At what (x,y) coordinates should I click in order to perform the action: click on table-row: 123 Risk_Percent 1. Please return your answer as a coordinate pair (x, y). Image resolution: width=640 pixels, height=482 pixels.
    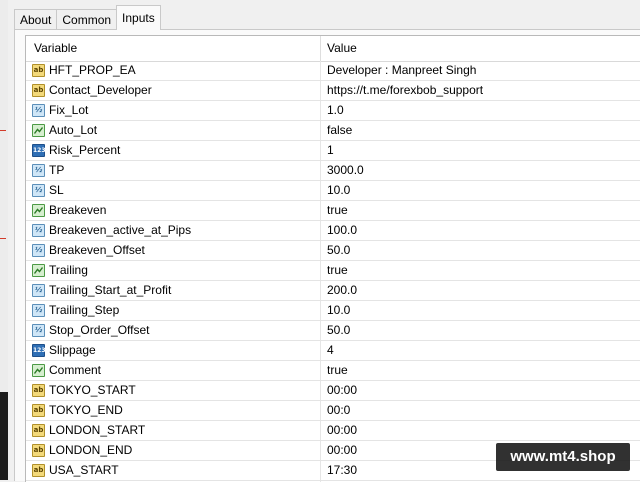
    Looking at the image, I should click on (333, 151).